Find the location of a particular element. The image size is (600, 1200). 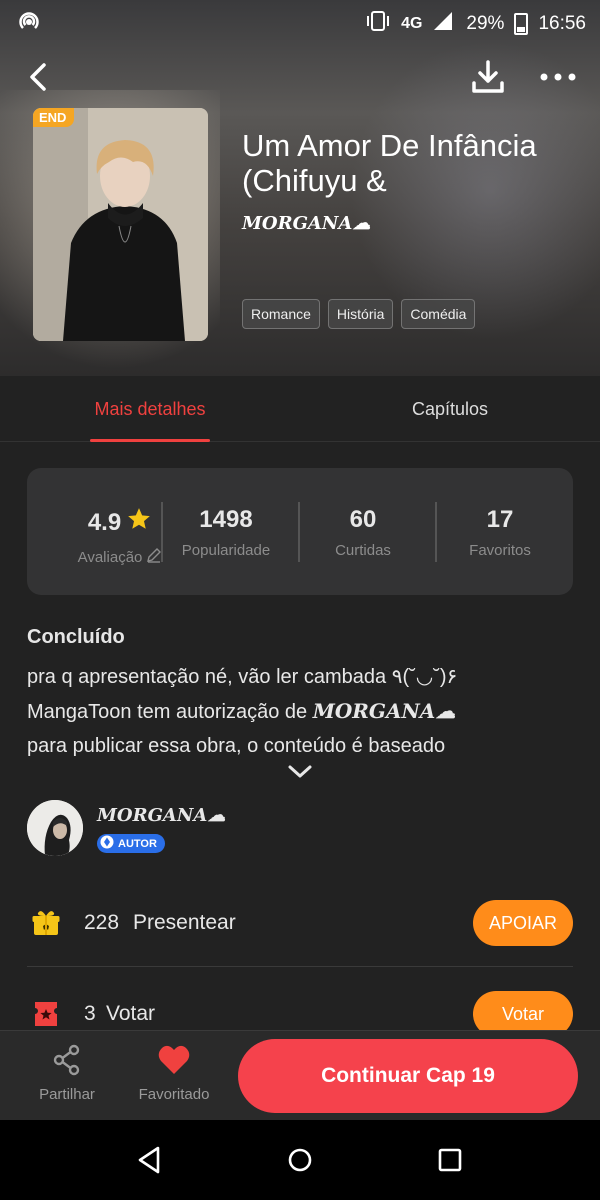

chevron-down-icon is located at coordinates (300, 772).